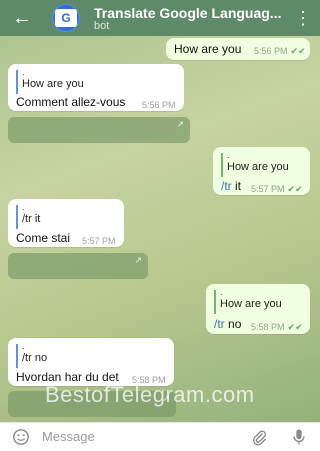 The height and width of the screenshot is (451, 320). What do you see at coordinates (303, 18) in the screenshot?
I see `more-options-icon: ⋮` at bounding box center [303, 18].